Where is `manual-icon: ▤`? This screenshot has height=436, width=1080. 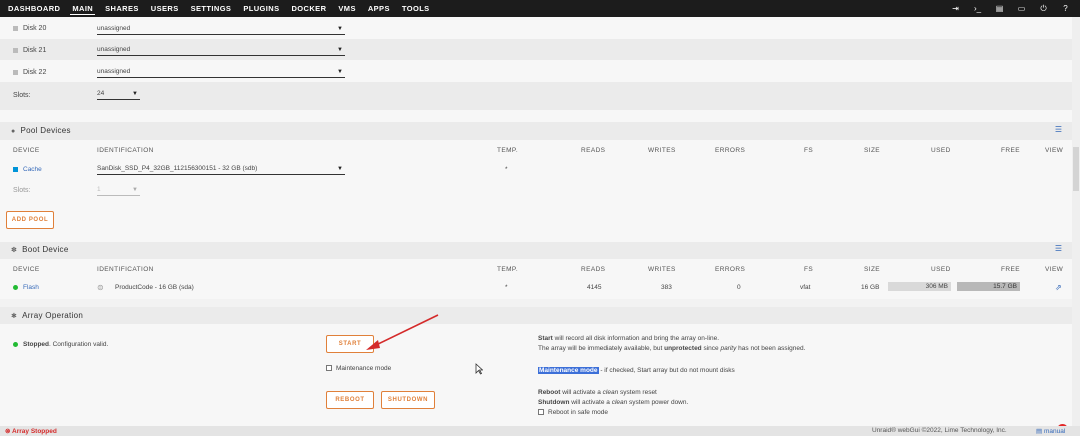
manual-icon: ▤ is located at coordinates (1039, 431).